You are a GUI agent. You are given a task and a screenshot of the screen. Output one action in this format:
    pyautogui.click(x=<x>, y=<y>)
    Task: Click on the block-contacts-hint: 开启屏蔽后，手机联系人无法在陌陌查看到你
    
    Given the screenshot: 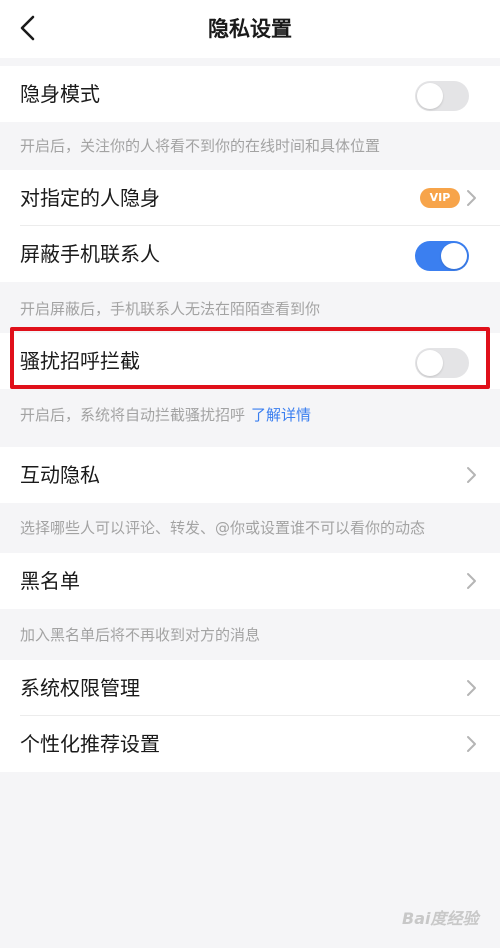 What is the action you would take?
    pyautogui.click(x=170, y=309)
    